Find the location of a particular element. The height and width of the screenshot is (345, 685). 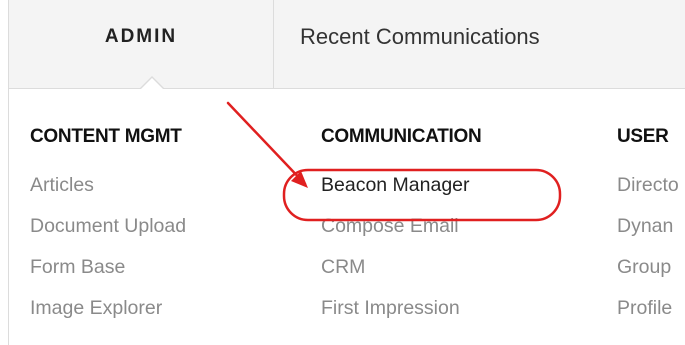

column-heading-user: USER is located at coordinates (643, 136).